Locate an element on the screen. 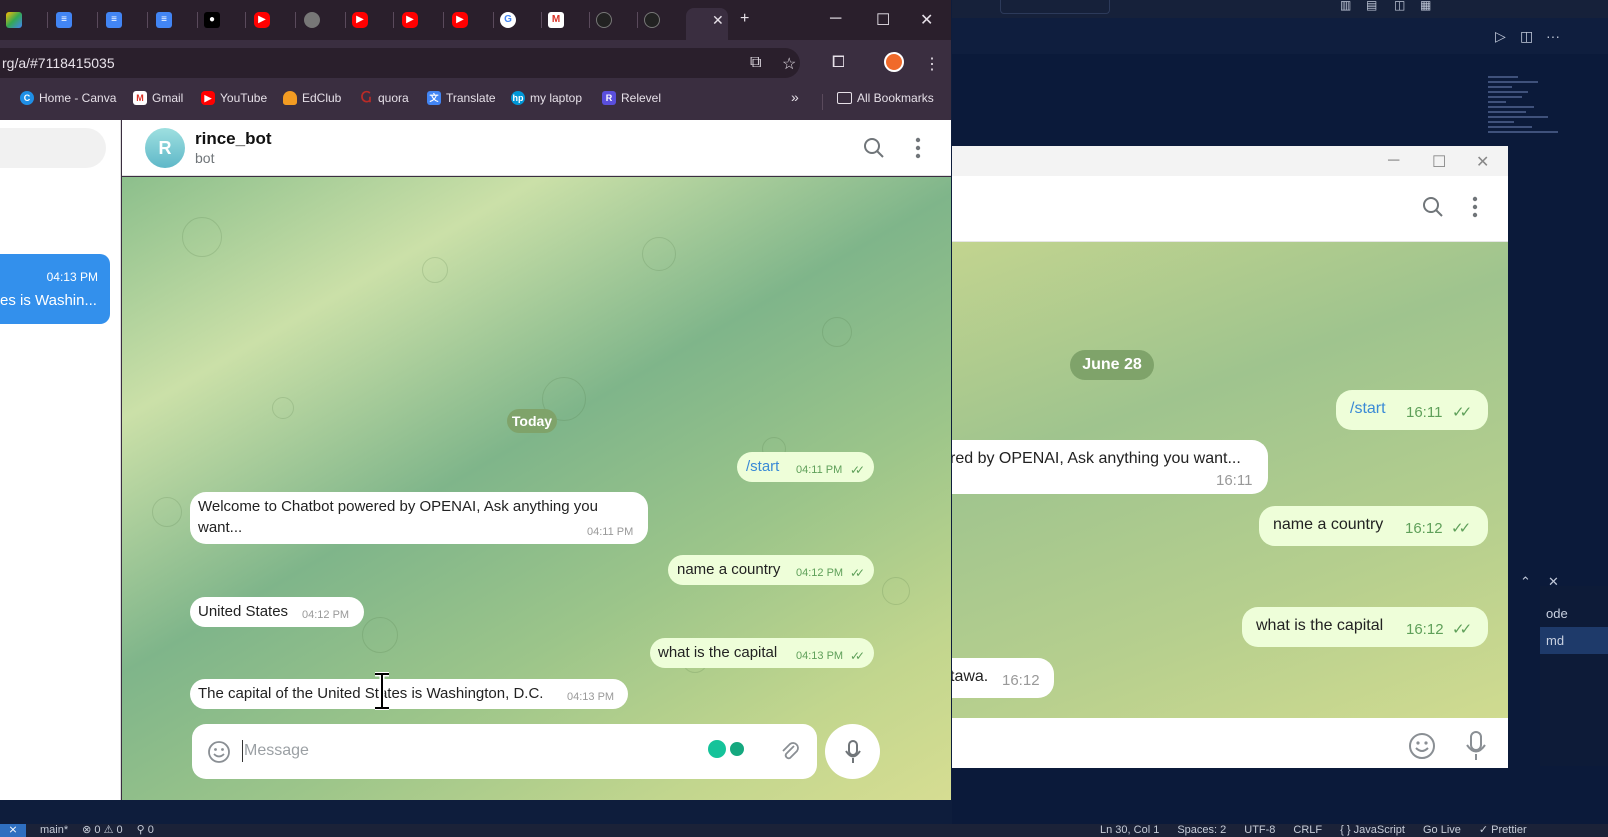 Image resolution: width=1608 pixels, height=837 pixels. cursor-position: Ln 30, Col 1 is located at coordinates (1129, 830).